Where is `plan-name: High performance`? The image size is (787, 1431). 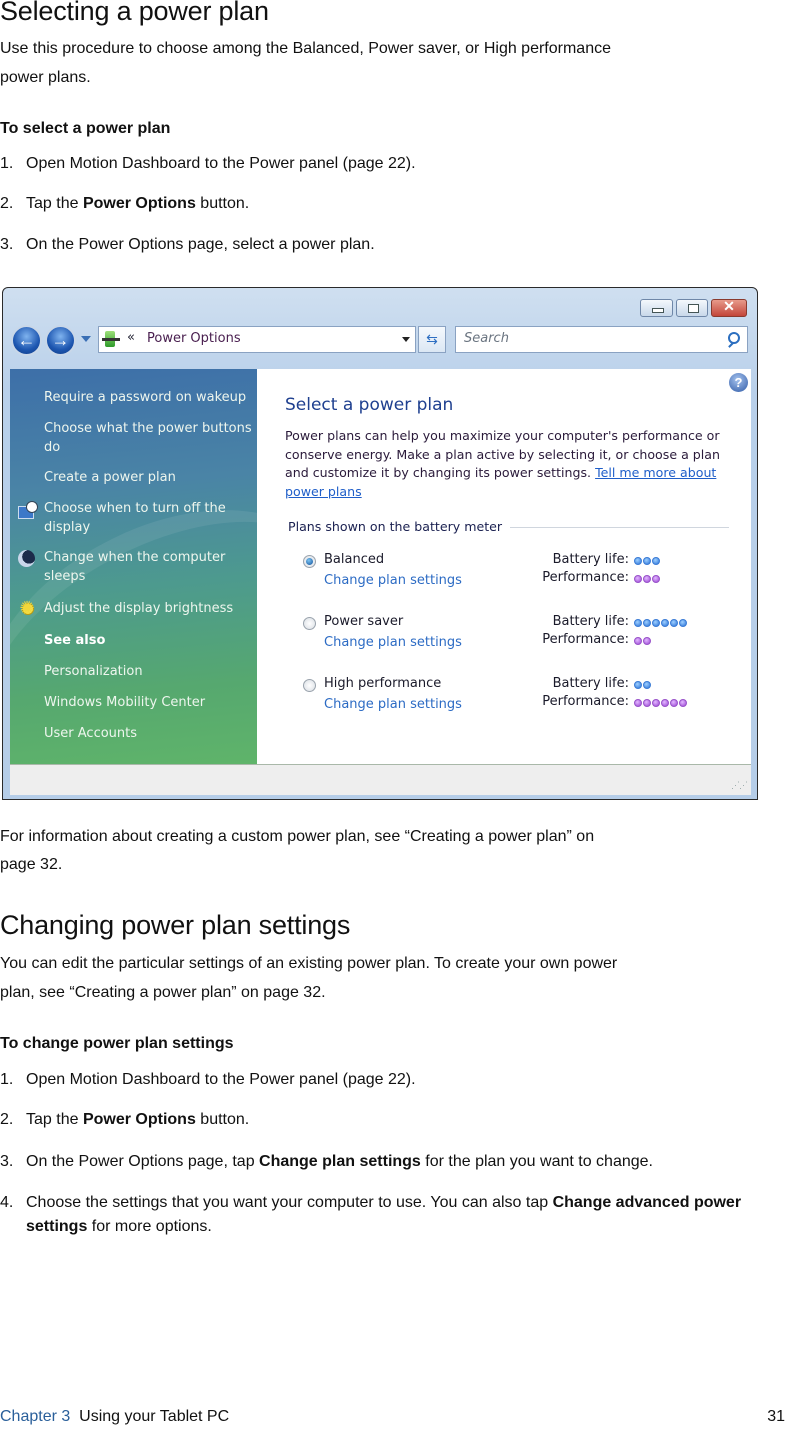 plan-name: High performance is located at coordinates (382, 683).